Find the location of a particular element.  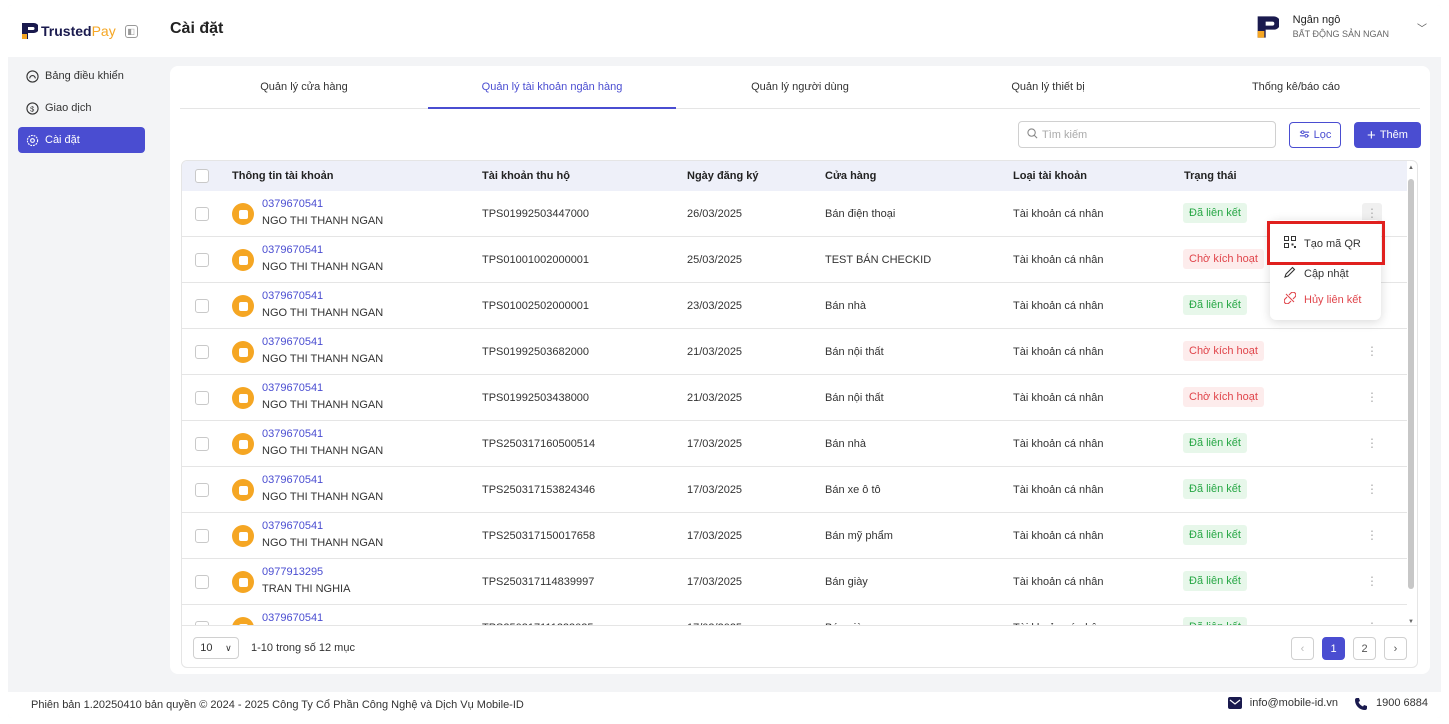

mail-icon is located at coordinates (1234, 703).